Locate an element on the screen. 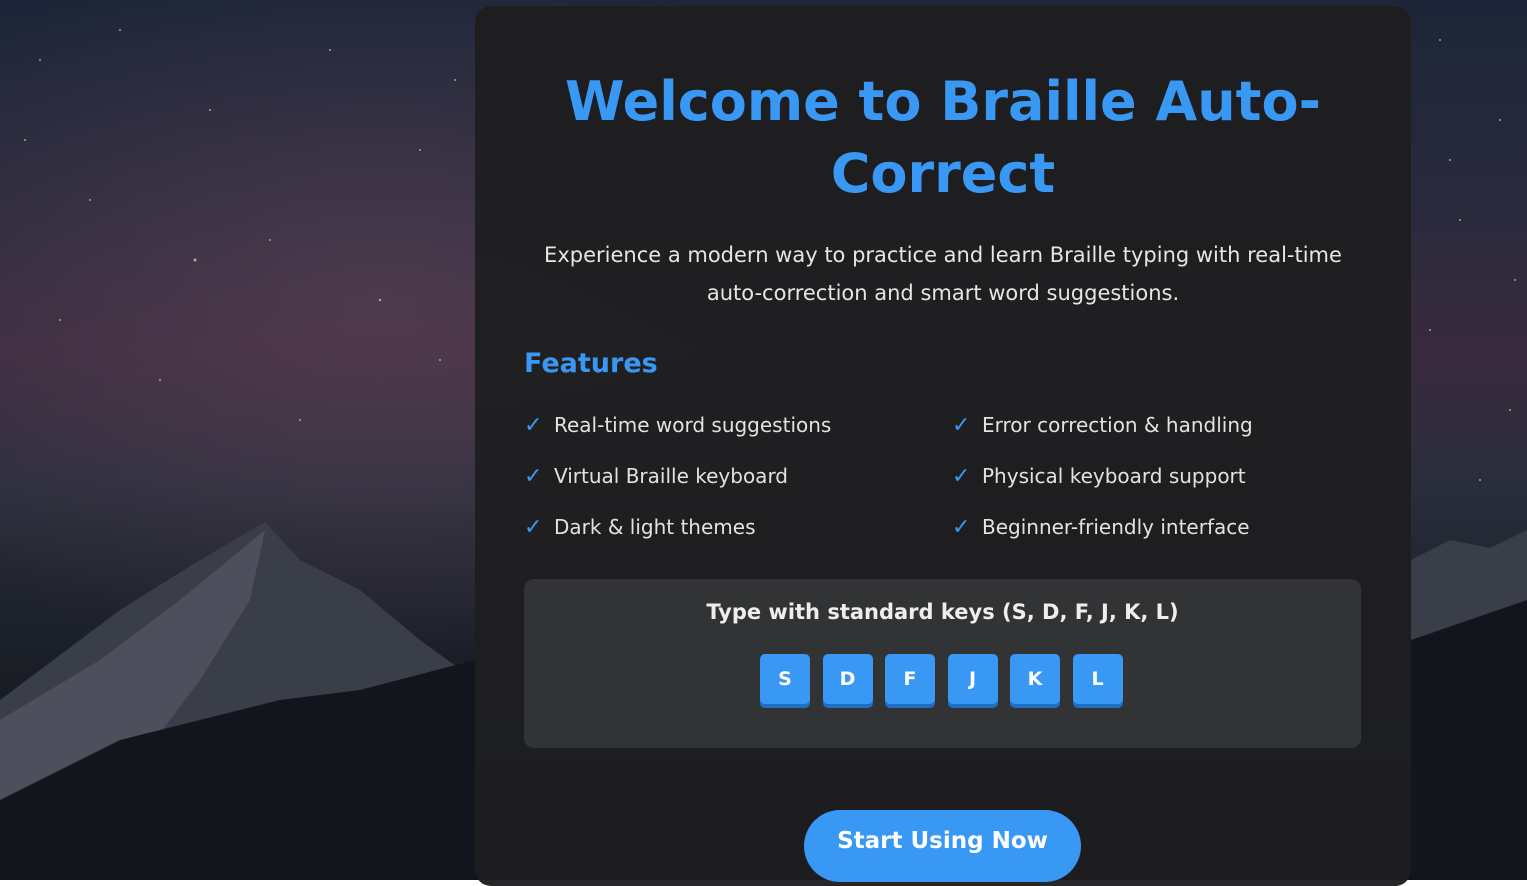  feature-label: Error correction & handling is located at coordinates (1117, 425).